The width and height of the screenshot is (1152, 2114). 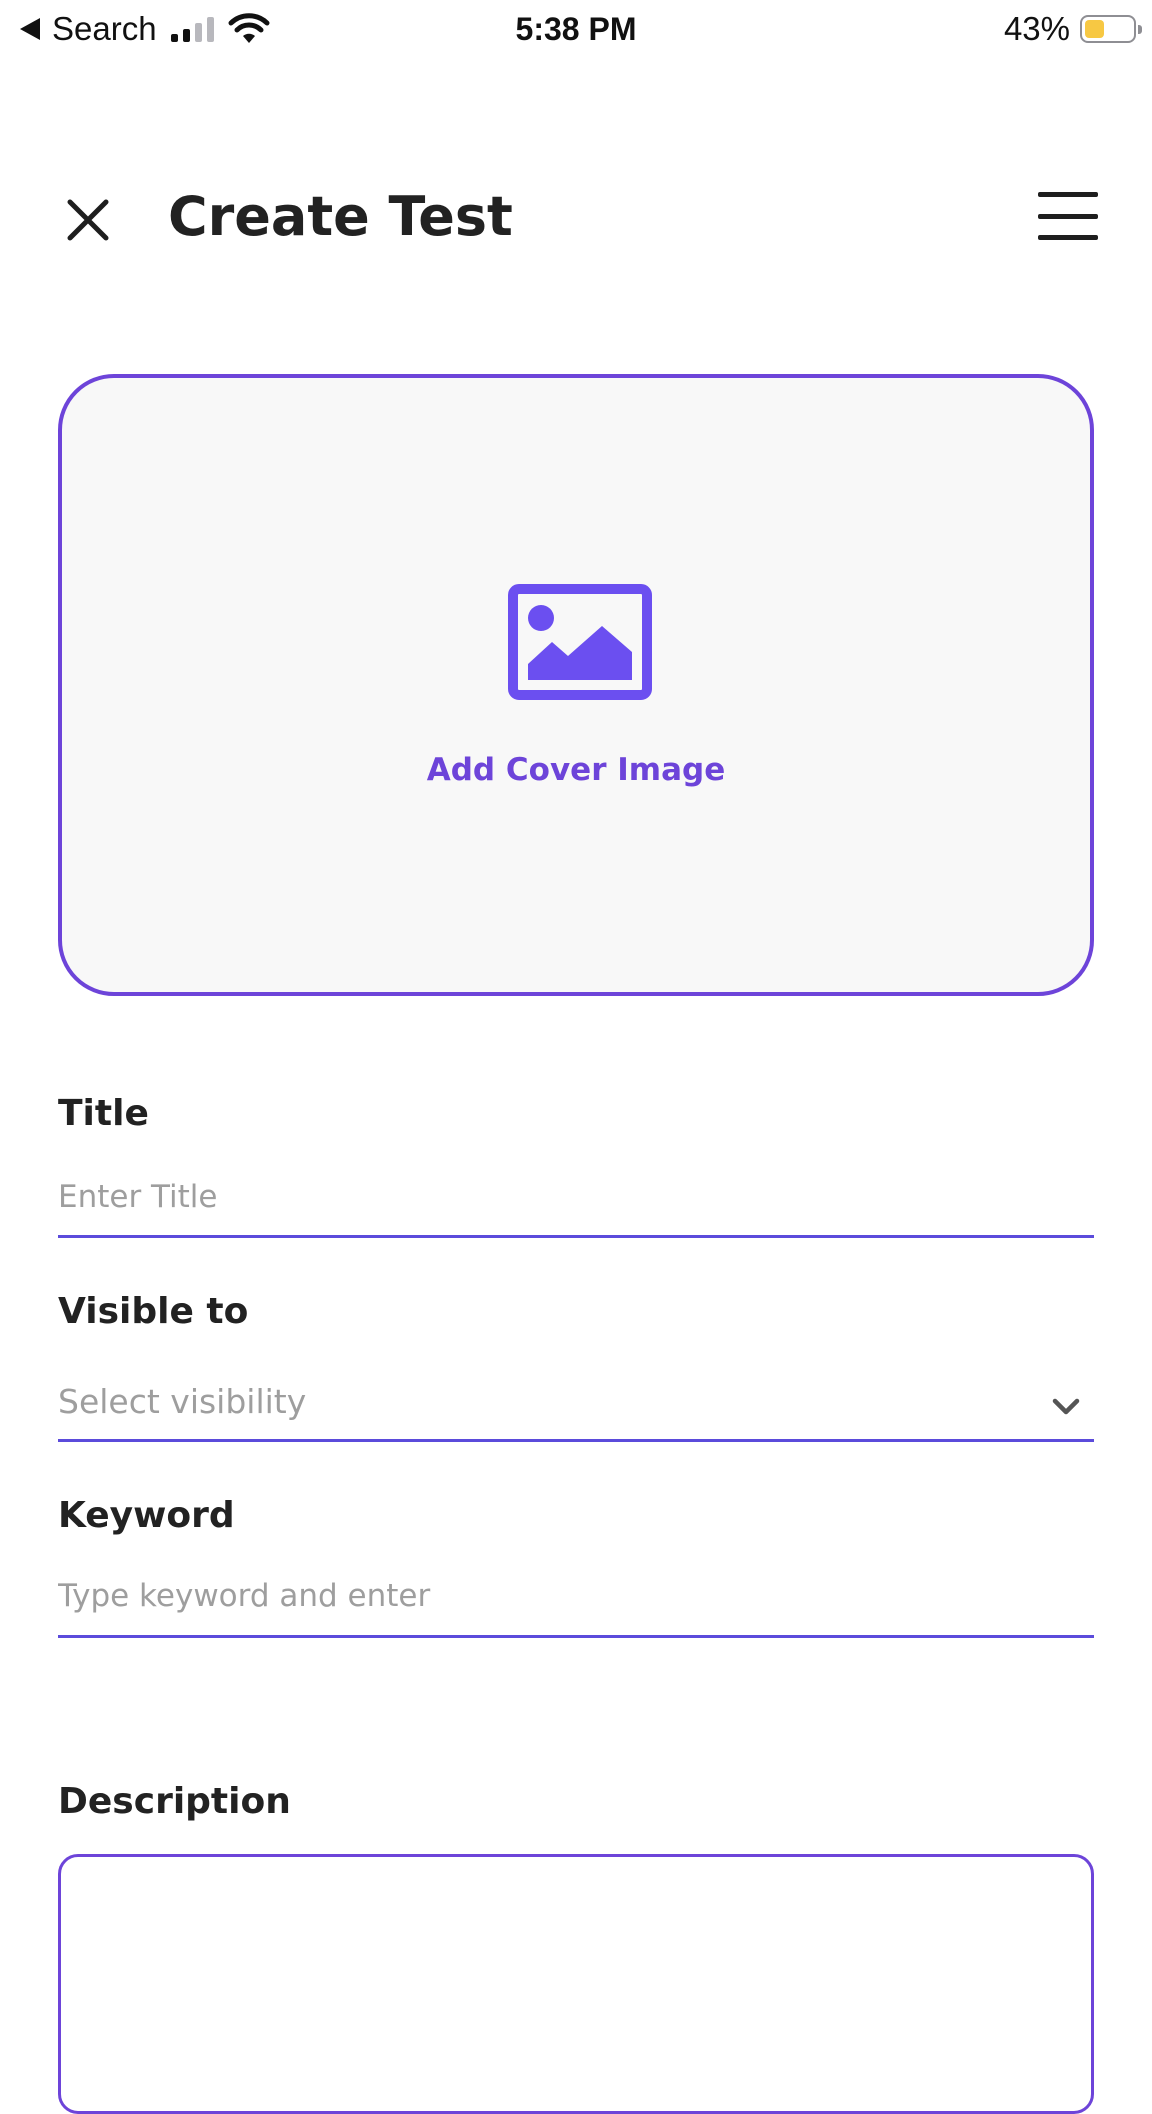 What do you see at coordinates (576, 770) in the screenshot?
I see `add-cover-image-label: Add Cover Image` at bounding box center [576, 770].